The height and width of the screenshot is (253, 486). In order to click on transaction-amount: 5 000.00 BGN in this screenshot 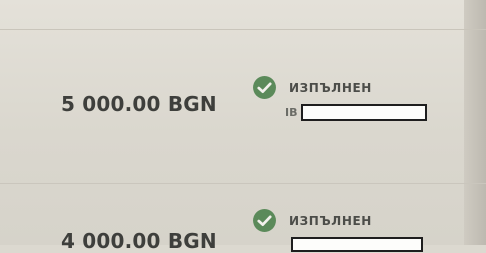, I will do `click(139, 104)`.